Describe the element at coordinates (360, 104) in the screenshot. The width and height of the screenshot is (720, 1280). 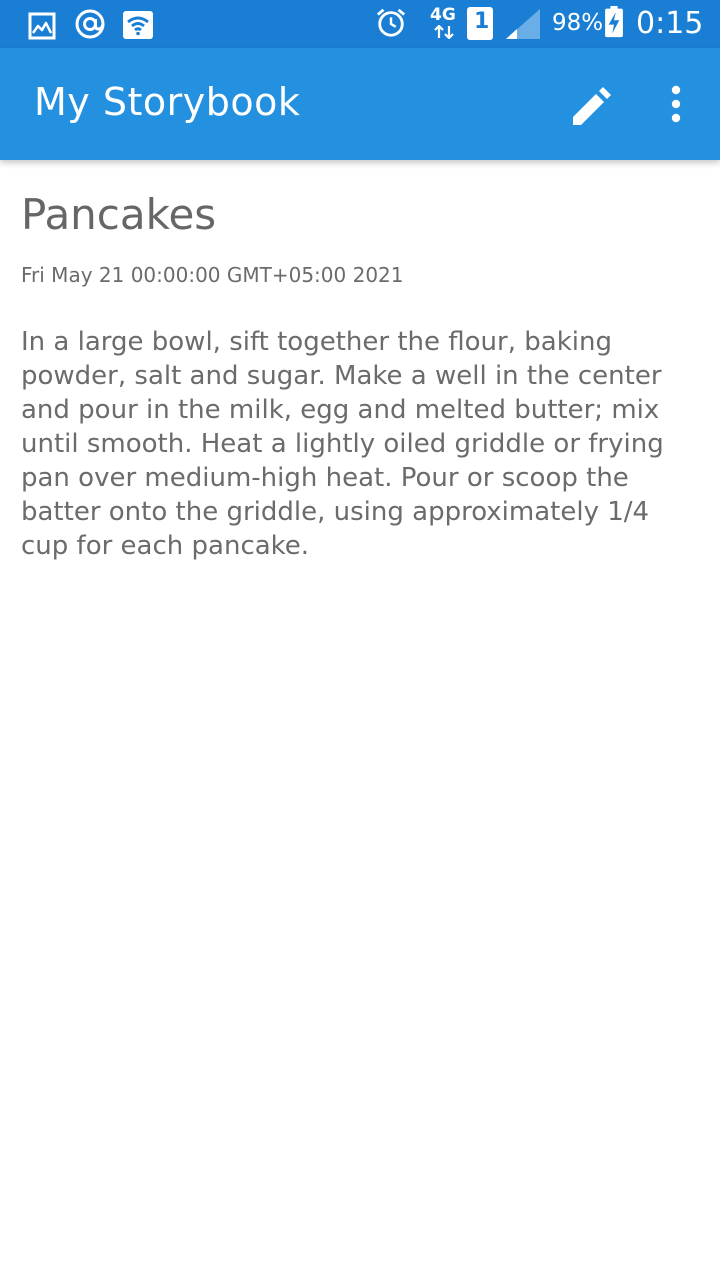
I see `app-bar: My Storybook` at that location.